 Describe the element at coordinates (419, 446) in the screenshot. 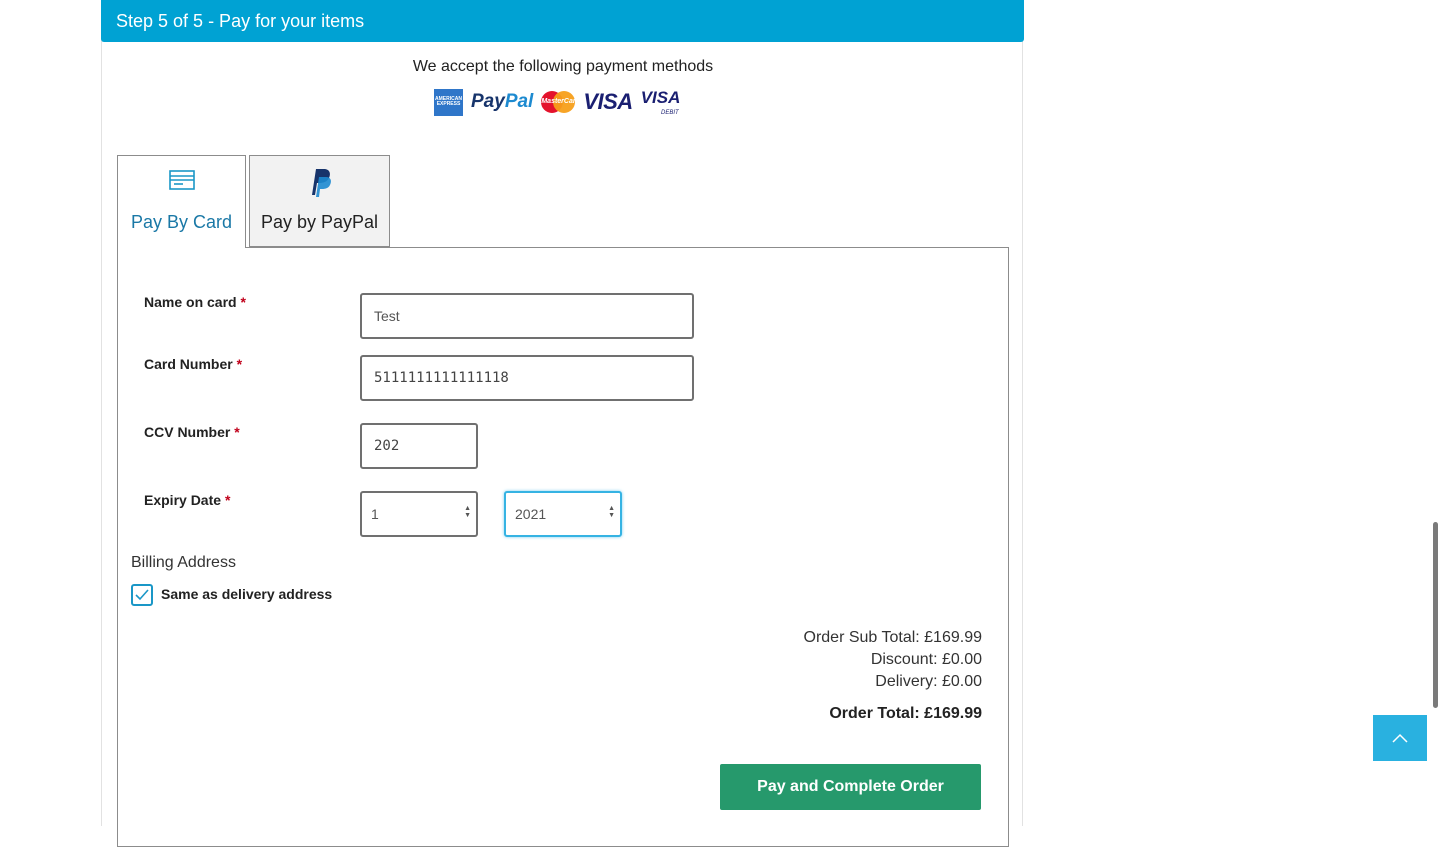

I see `ccv-number-field: 202` at that location.